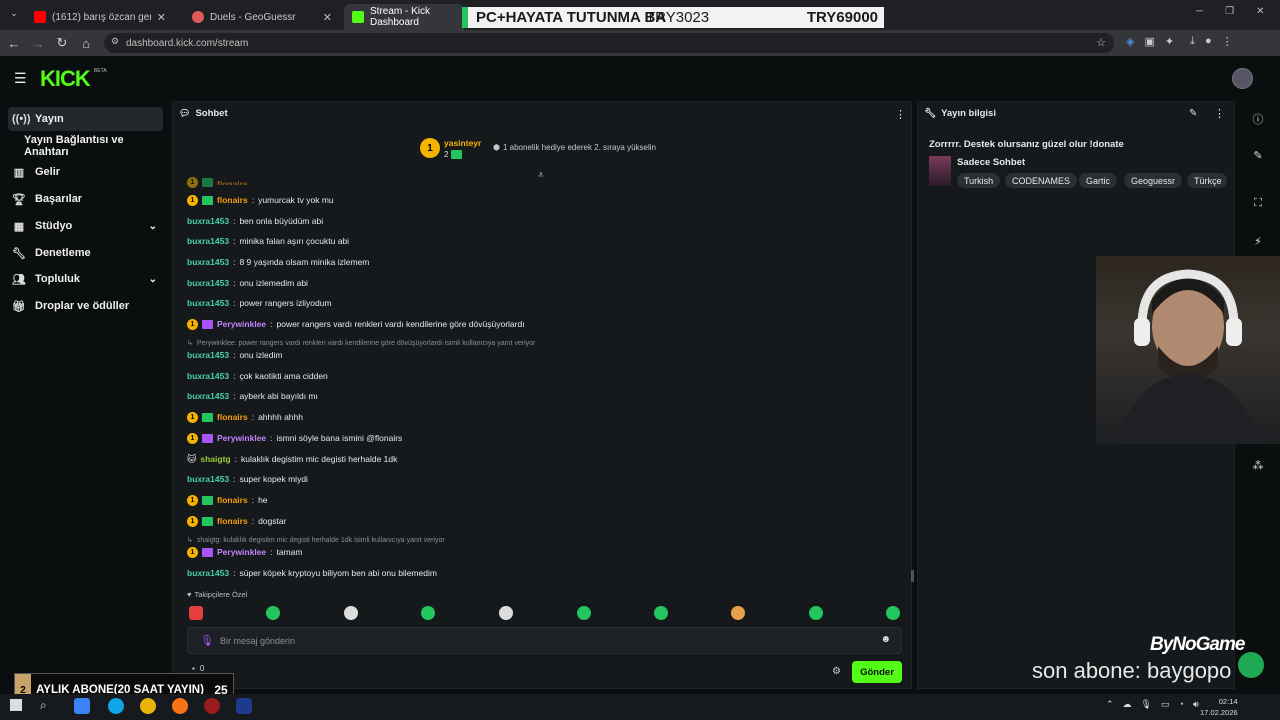 Image resolution: width=1280 pixels, height=720 pixels. What do you see at coordinates (196, 613) in the screenshot?
I see `emote-angry-icon` at bounding box center [196, 613].